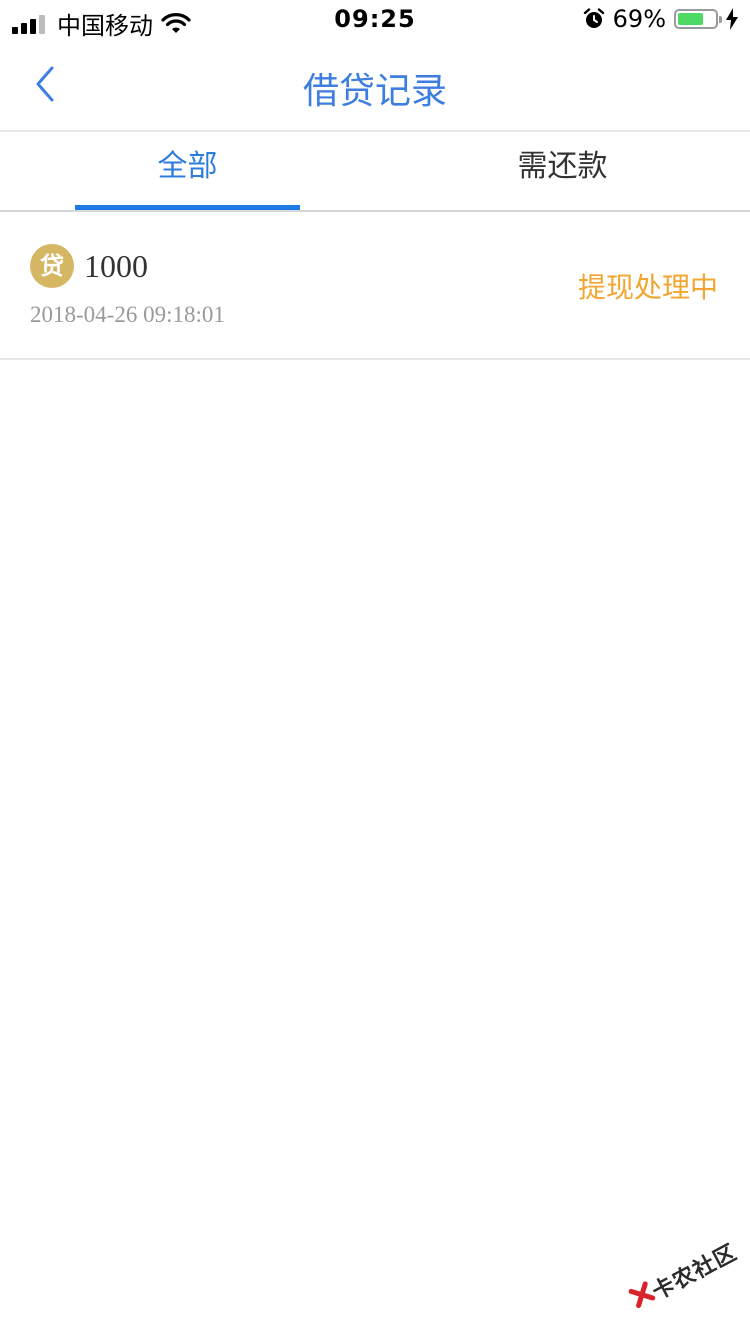 This screenshot has height=1334, width=750. I want to click on tab-repayment-due: 需还款, so click(562, 171).